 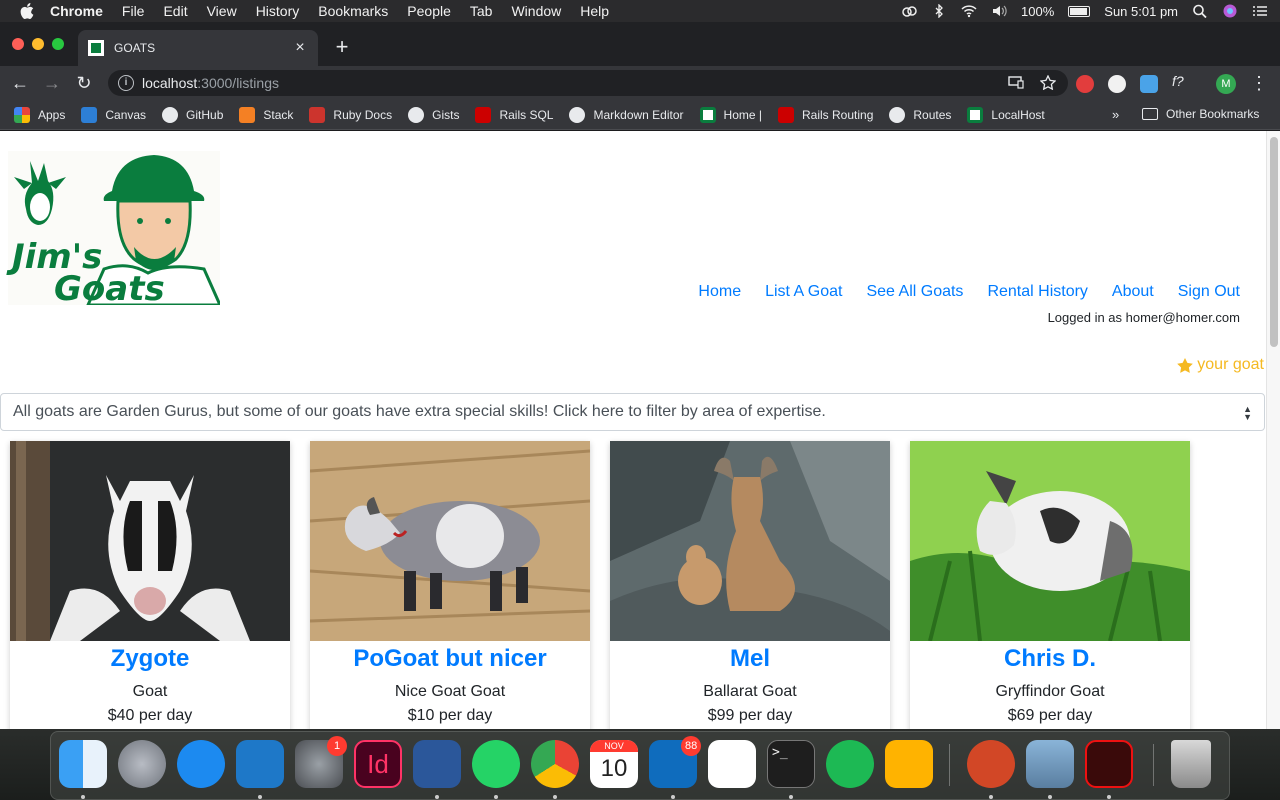 What do you see at coordinates (115, 230) in the screenshot?
I see `site-logo: Jim's Goats` at bounding box center [115, 230].